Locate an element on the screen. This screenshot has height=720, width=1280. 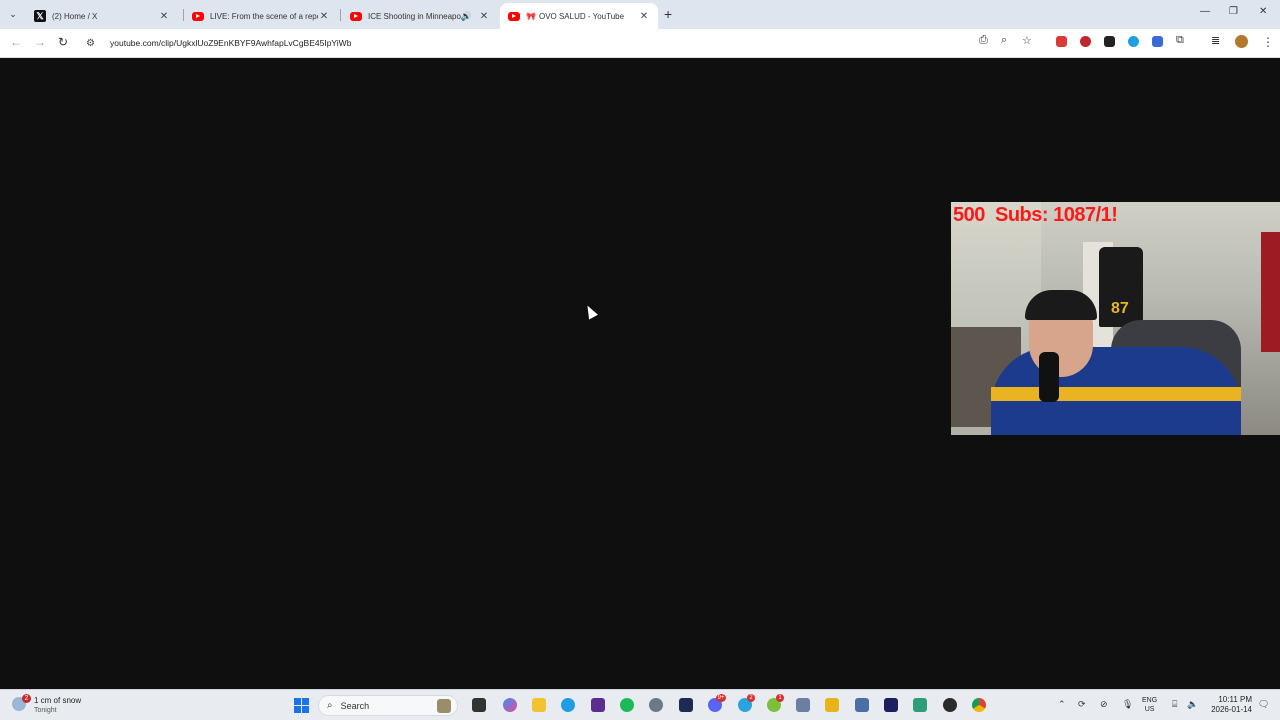
warning-app-icon is located at coordinates (832, 705).